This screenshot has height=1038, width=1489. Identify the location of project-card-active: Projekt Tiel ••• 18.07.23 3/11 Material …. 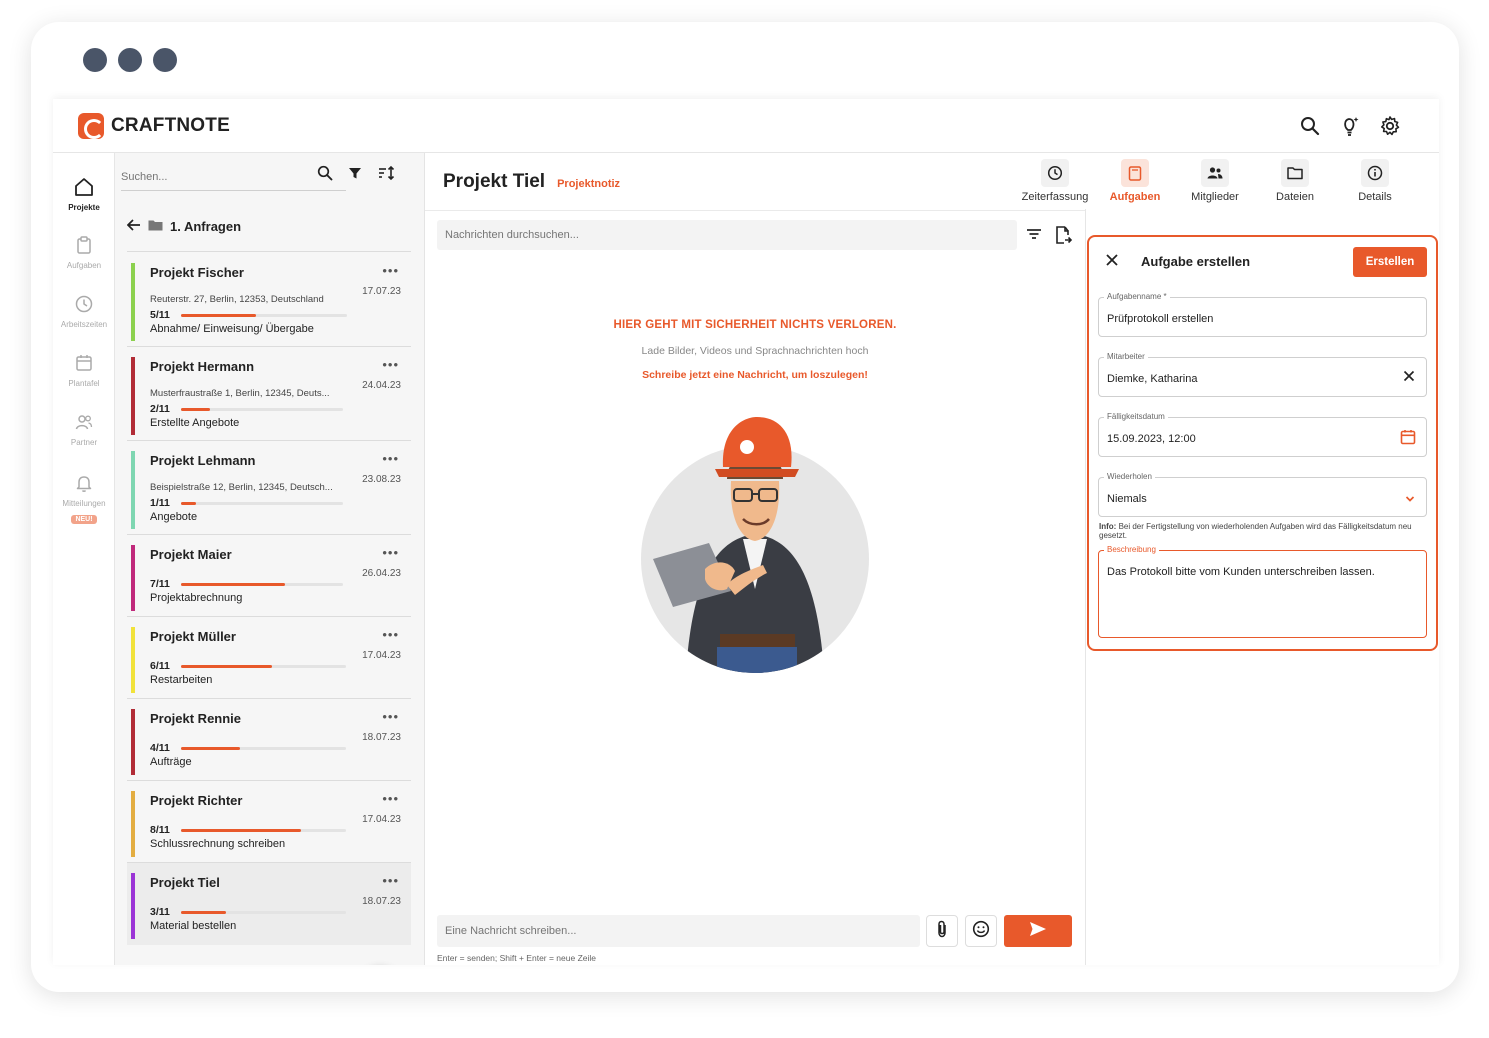
(269, 904).